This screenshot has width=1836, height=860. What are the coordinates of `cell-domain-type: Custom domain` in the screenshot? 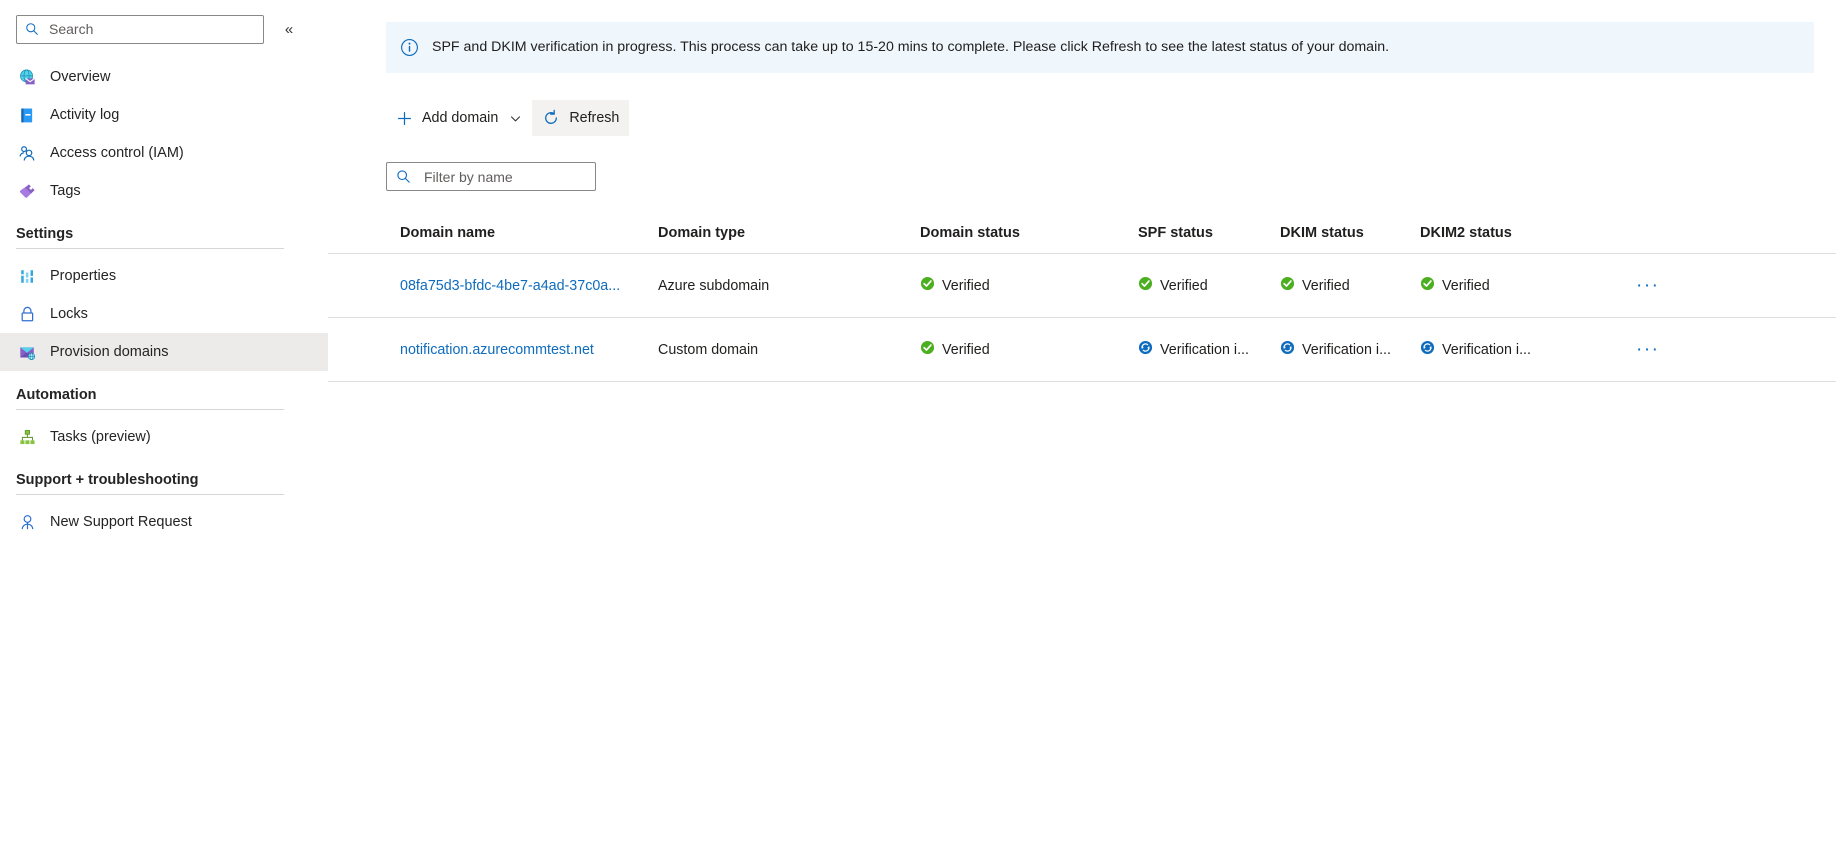 It's located at (708, 349).